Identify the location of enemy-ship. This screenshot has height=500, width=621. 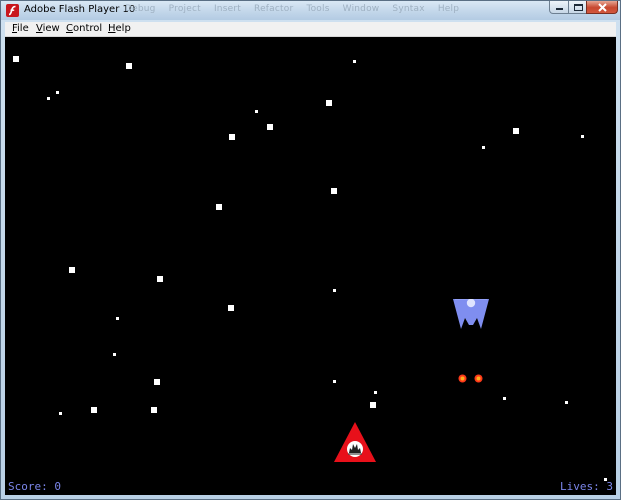
(471, 314).